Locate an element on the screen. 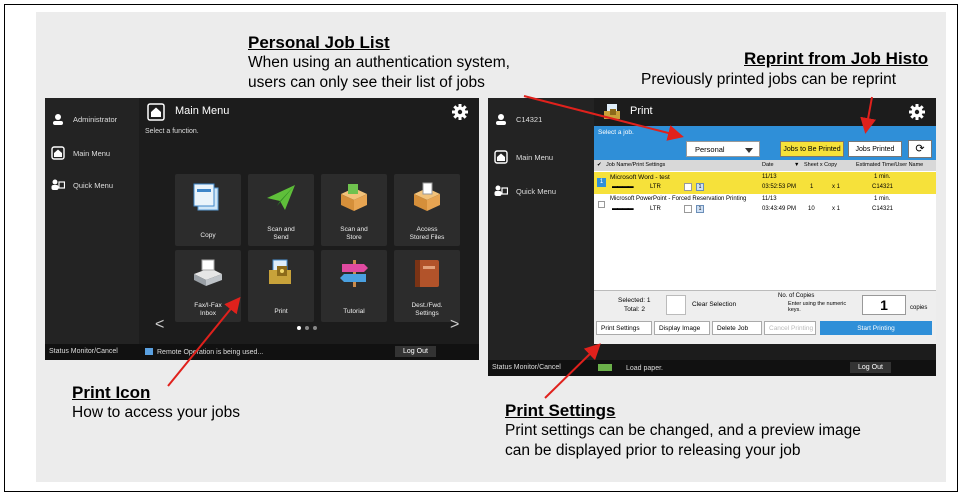 Image resolution: width=962 pixels, height=496 pixels. tile-label: Copy is located at coordinates (208, 235).